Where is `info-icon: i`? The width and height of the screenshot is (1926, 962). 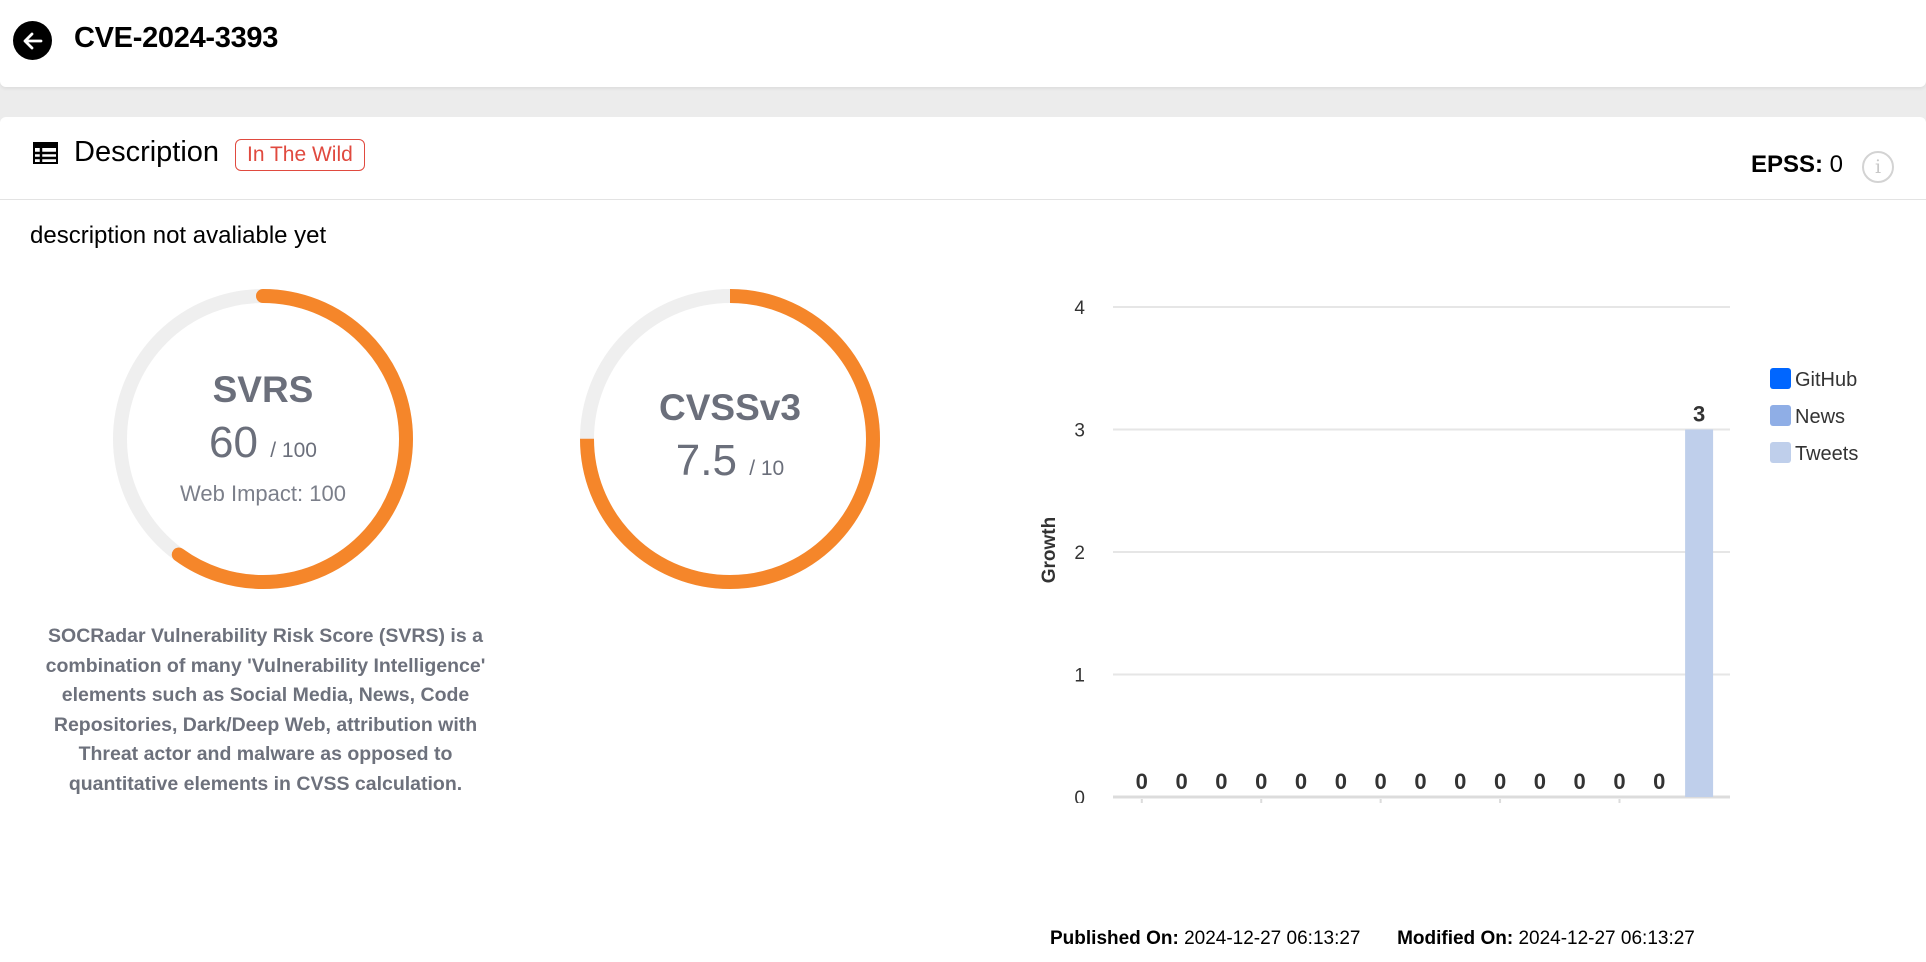
info-icon: i is located at coordinates (1878, 167).